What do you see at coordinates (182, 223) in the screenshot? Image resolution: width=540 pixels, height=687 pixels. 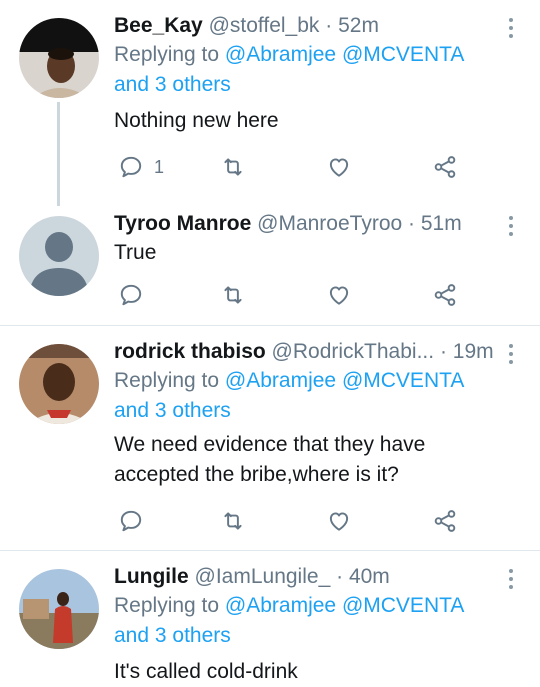 I see `display-name: Tyroo Manroe` at bounding box center [182, 223].